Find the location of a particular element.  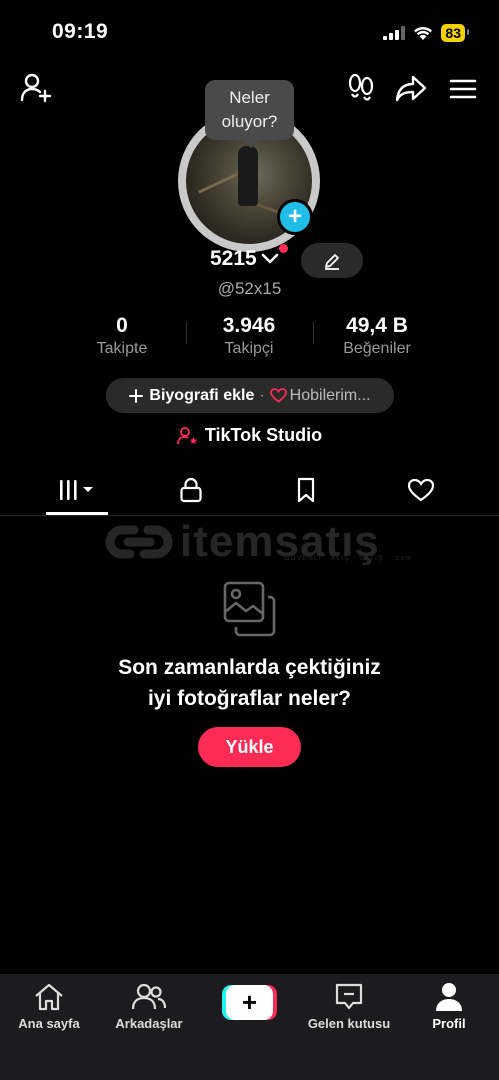

add-friend-button is located at coordinates (36, 88).